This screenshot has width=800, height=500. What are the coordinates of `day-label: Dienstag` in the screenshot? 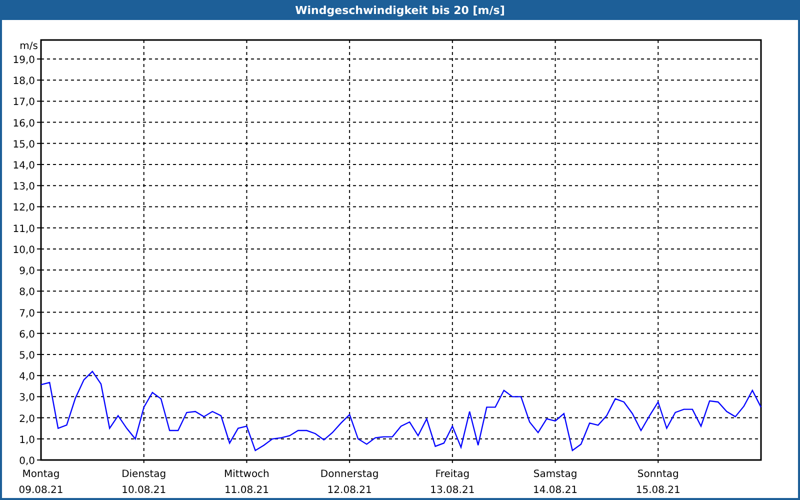 It's located at (144, 474).